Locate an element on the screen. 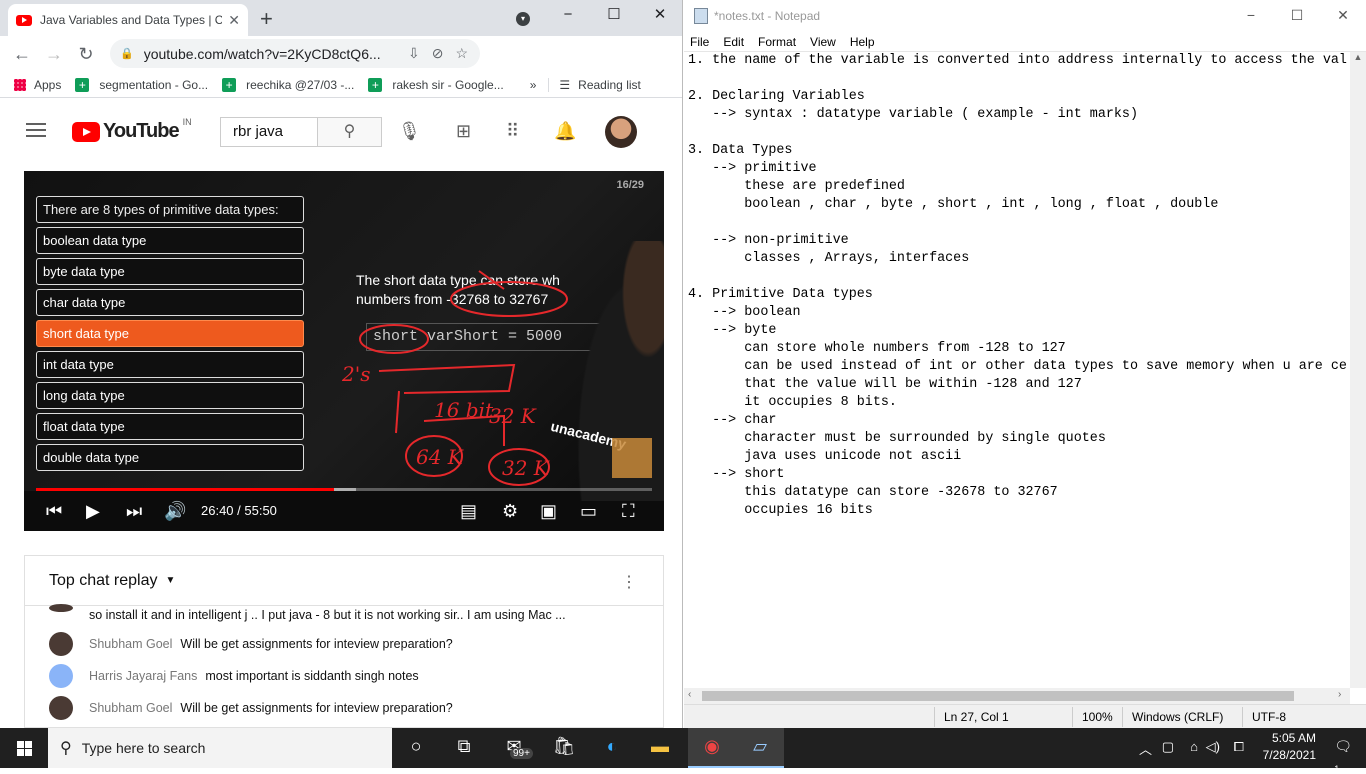 The width and height of the screenshot is (1366, 774). mail-app-icon: ✉ 99+ is located at coordinates (514, 747).